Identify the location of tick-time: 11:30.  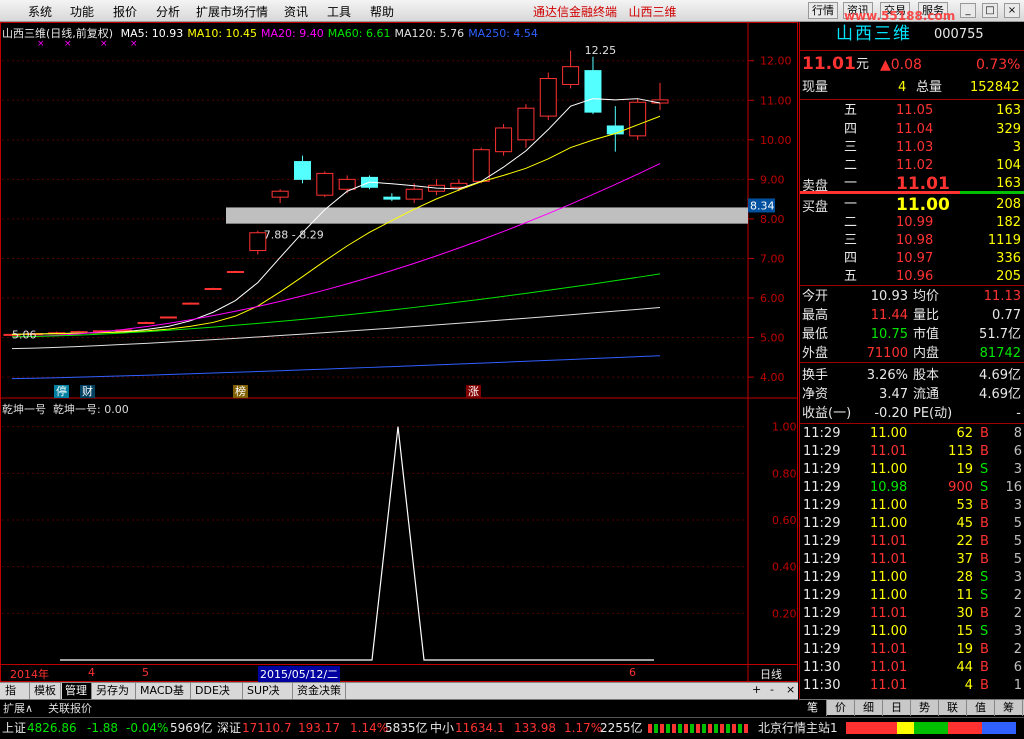
(822, 667).